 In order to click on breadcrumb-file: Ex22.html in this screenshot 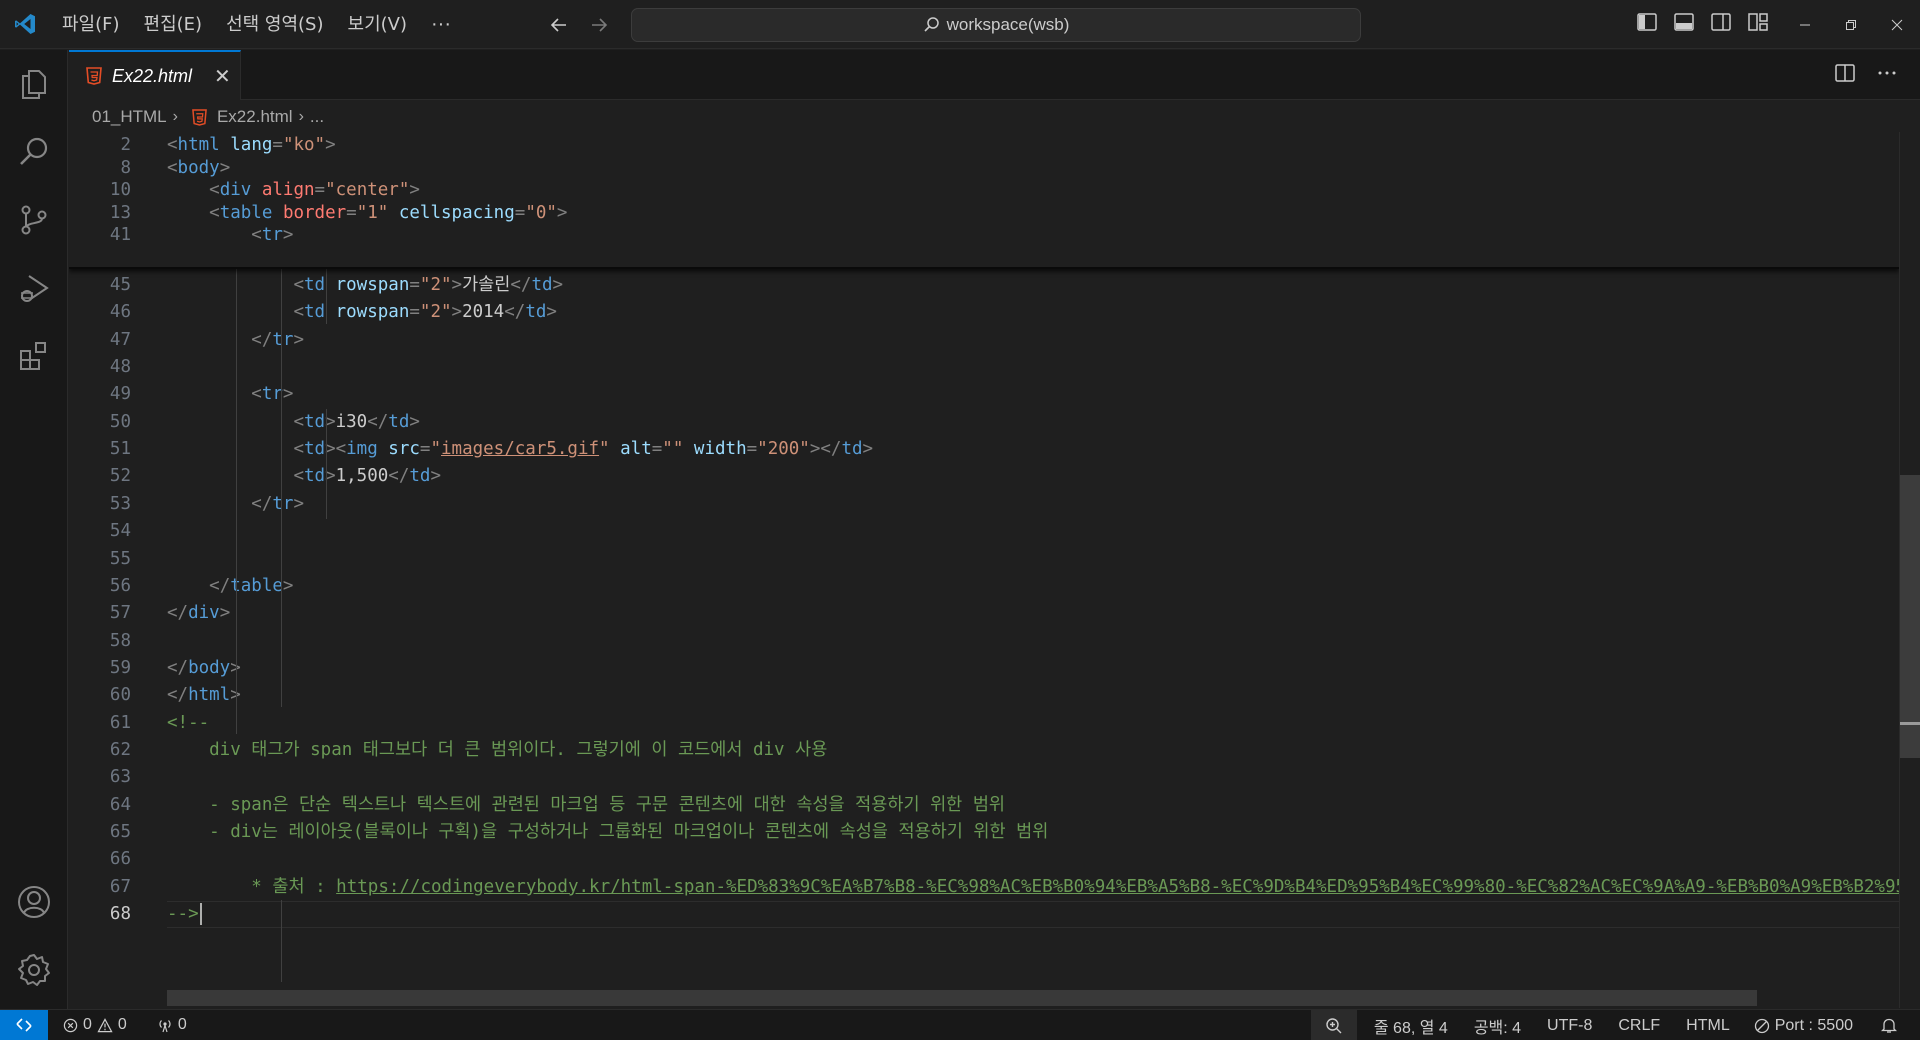, I will do `click(255, 117)`.